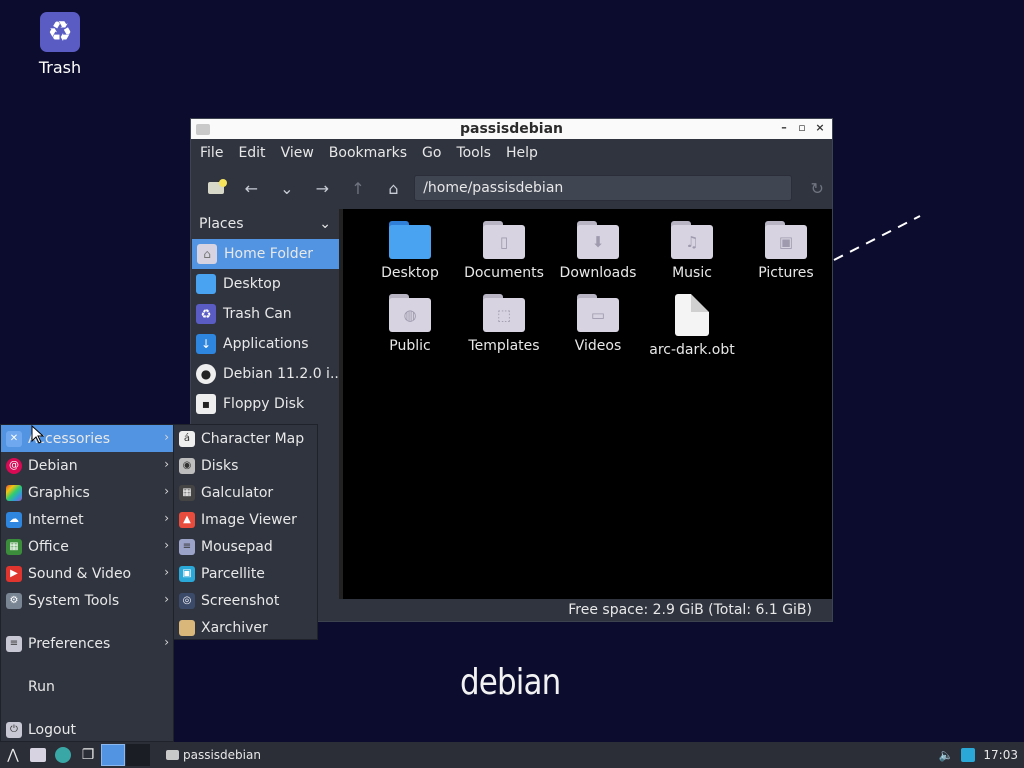 Image resolution: width=1024 pixels, height=768 pixels. What do you see at coordinates (968, 755) in the screenshot?
I see `clipboard-tray-icon` at bounding box center [968, 755].